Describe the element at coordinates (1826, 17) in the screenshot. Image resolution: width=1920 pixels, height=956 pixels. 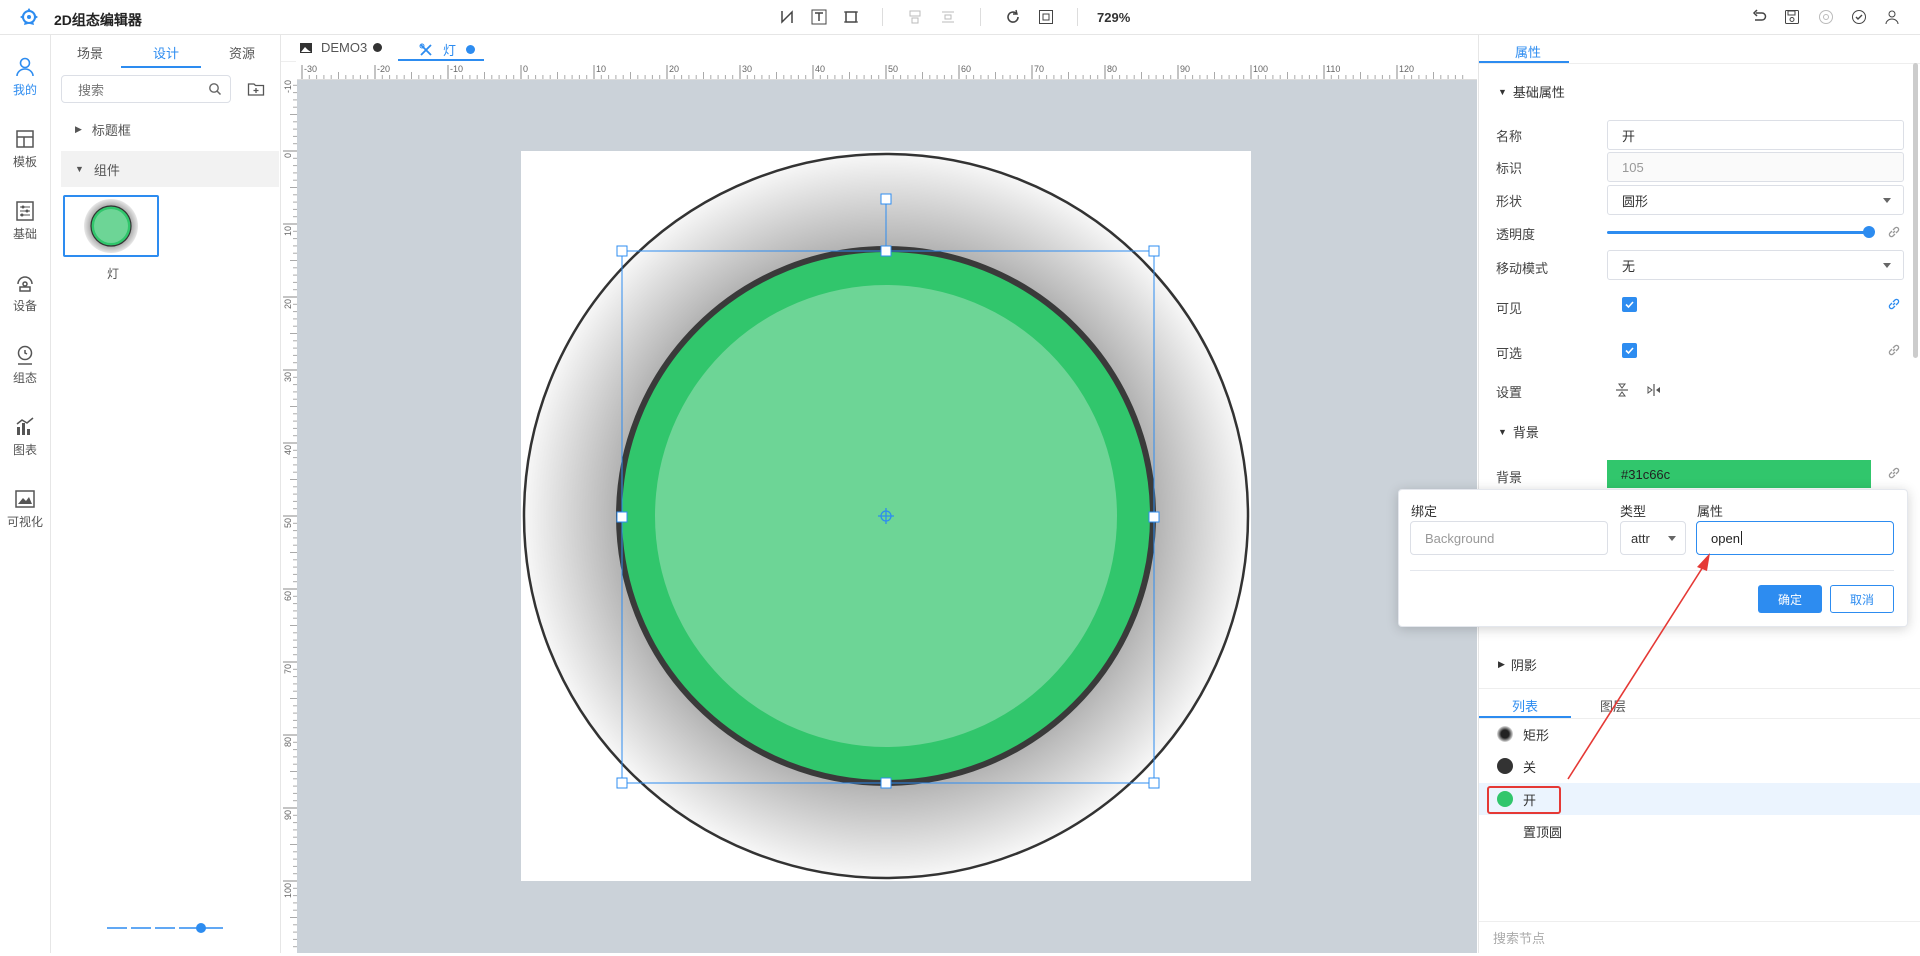
I see `preview-icon` at that location.